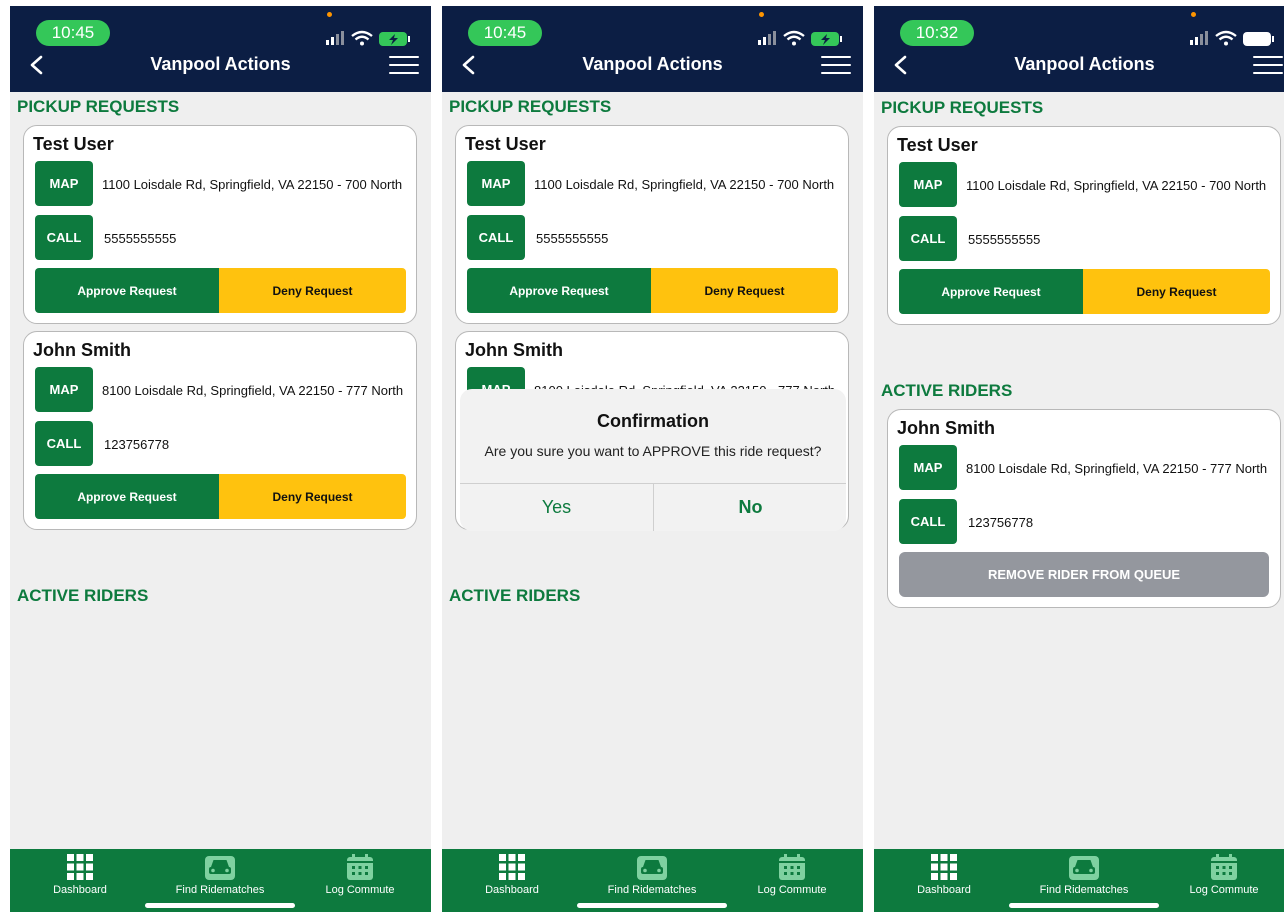 The width and height of the screenshot is (1284, 912). Describe the element at coordinates (1079, 49) in the screenshot. I see `status-nav-bar: 10:32 Vanpool Actions` at that location.